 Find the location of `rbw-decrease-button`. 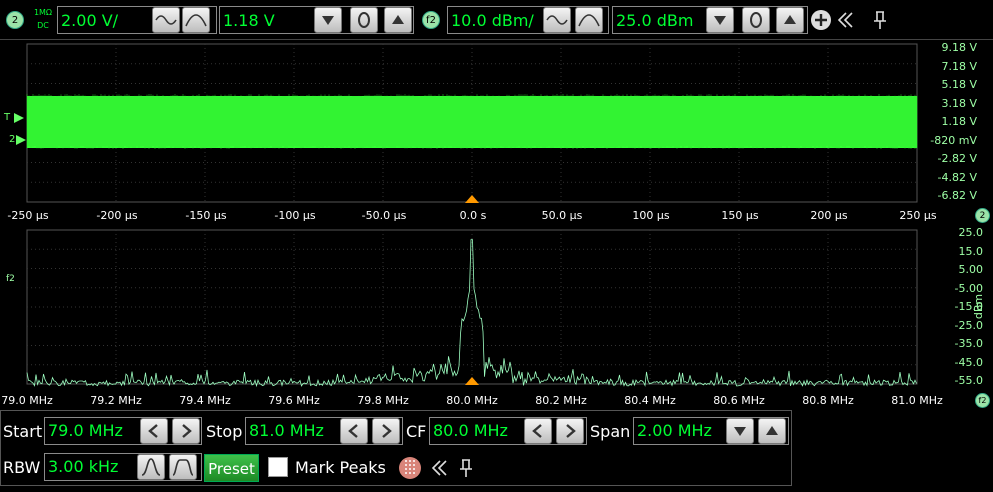

rbw-decrease-button is located at coordinates (151, 467).